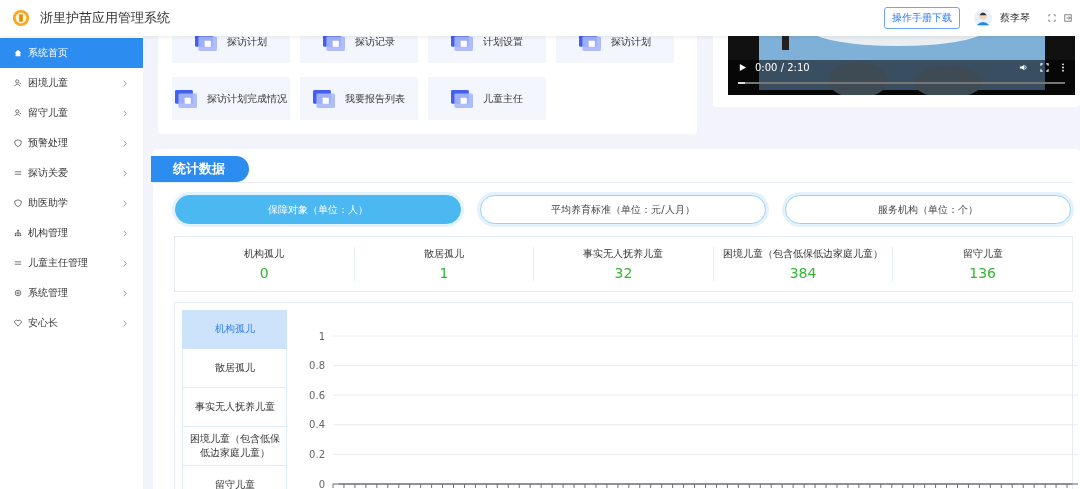  I want to click on sidebar-item: 机构管理, so click(71, 233).